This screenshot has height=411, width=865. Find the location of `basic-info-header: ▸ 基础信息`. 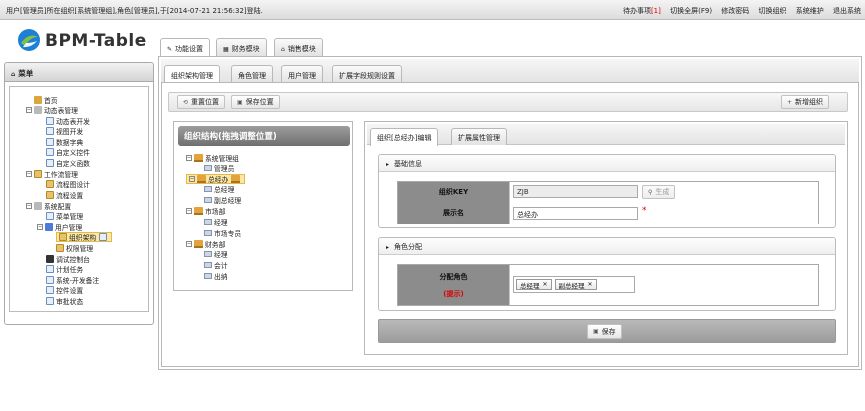

basic-info-header: ▸ 基础信息 is located at coordinates (607, 163).